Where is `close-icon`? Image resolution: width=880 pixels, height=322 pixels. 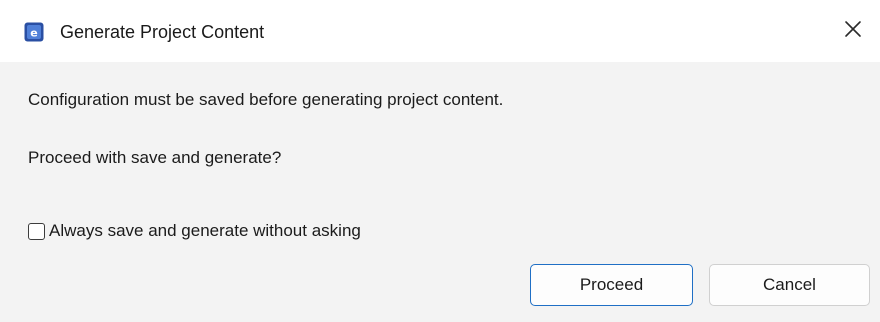 close-icon is located at coordinates (853, 31).